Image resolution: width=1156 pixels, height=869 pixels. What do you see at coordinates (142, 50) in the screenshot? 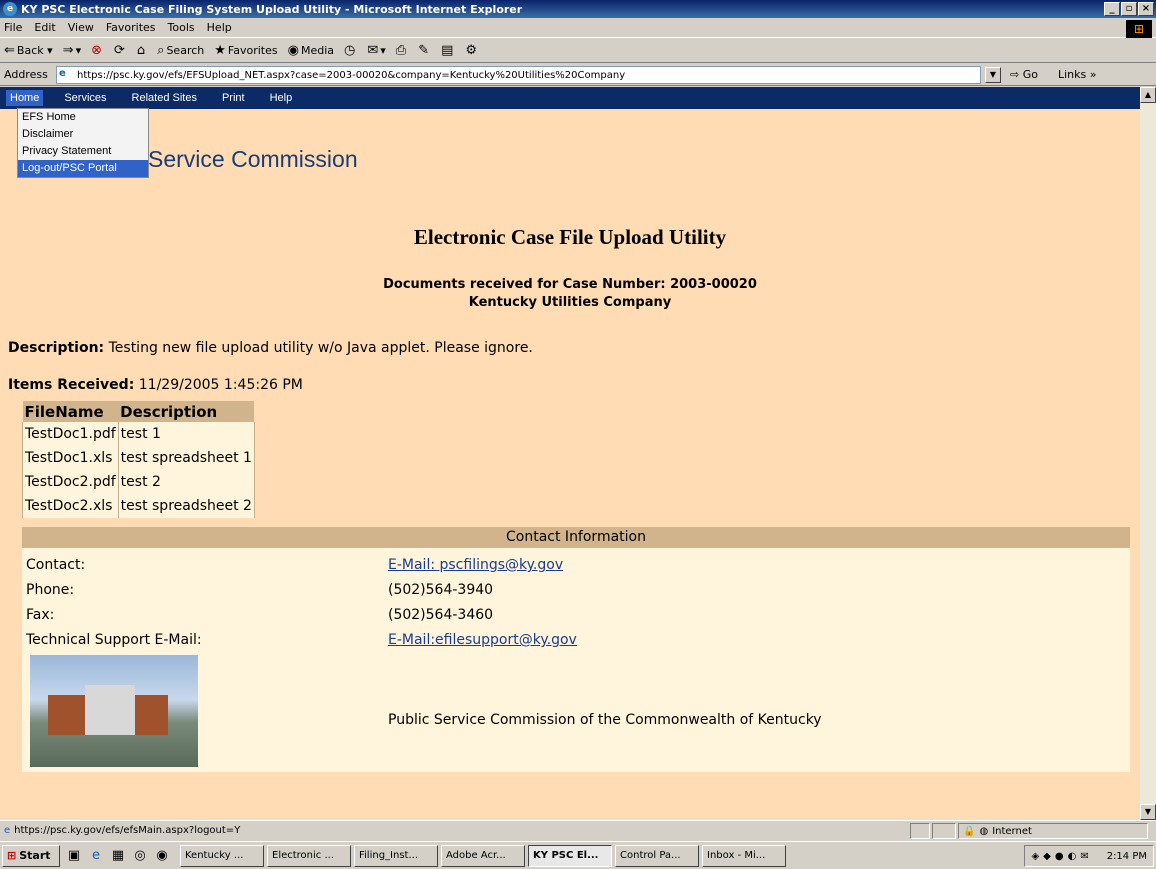
I see `home-button: ⌂` at bounding box center [142, 50].